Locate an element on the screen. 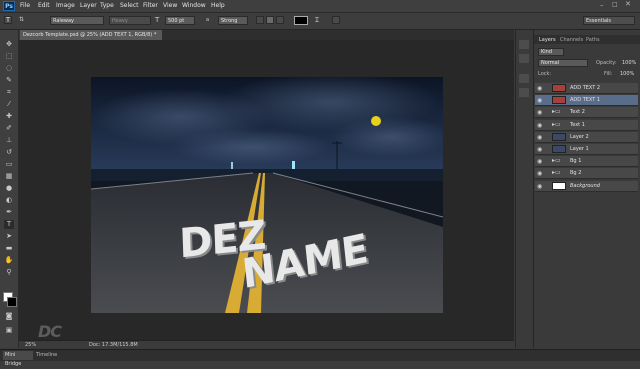 This screenshot has height=369, width=640. layer-row: ◉ Layer 1 is located at coordinates (586, 149).